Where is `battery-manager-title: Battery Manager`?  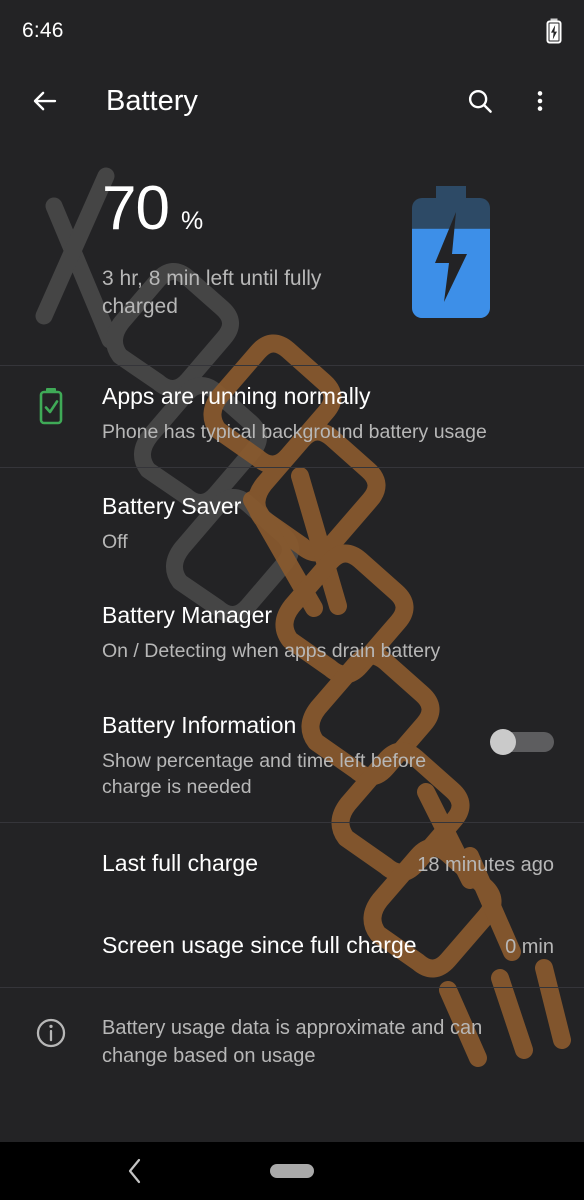 battery-manager-title: Battery Manager is located at coordinates (187, 615).